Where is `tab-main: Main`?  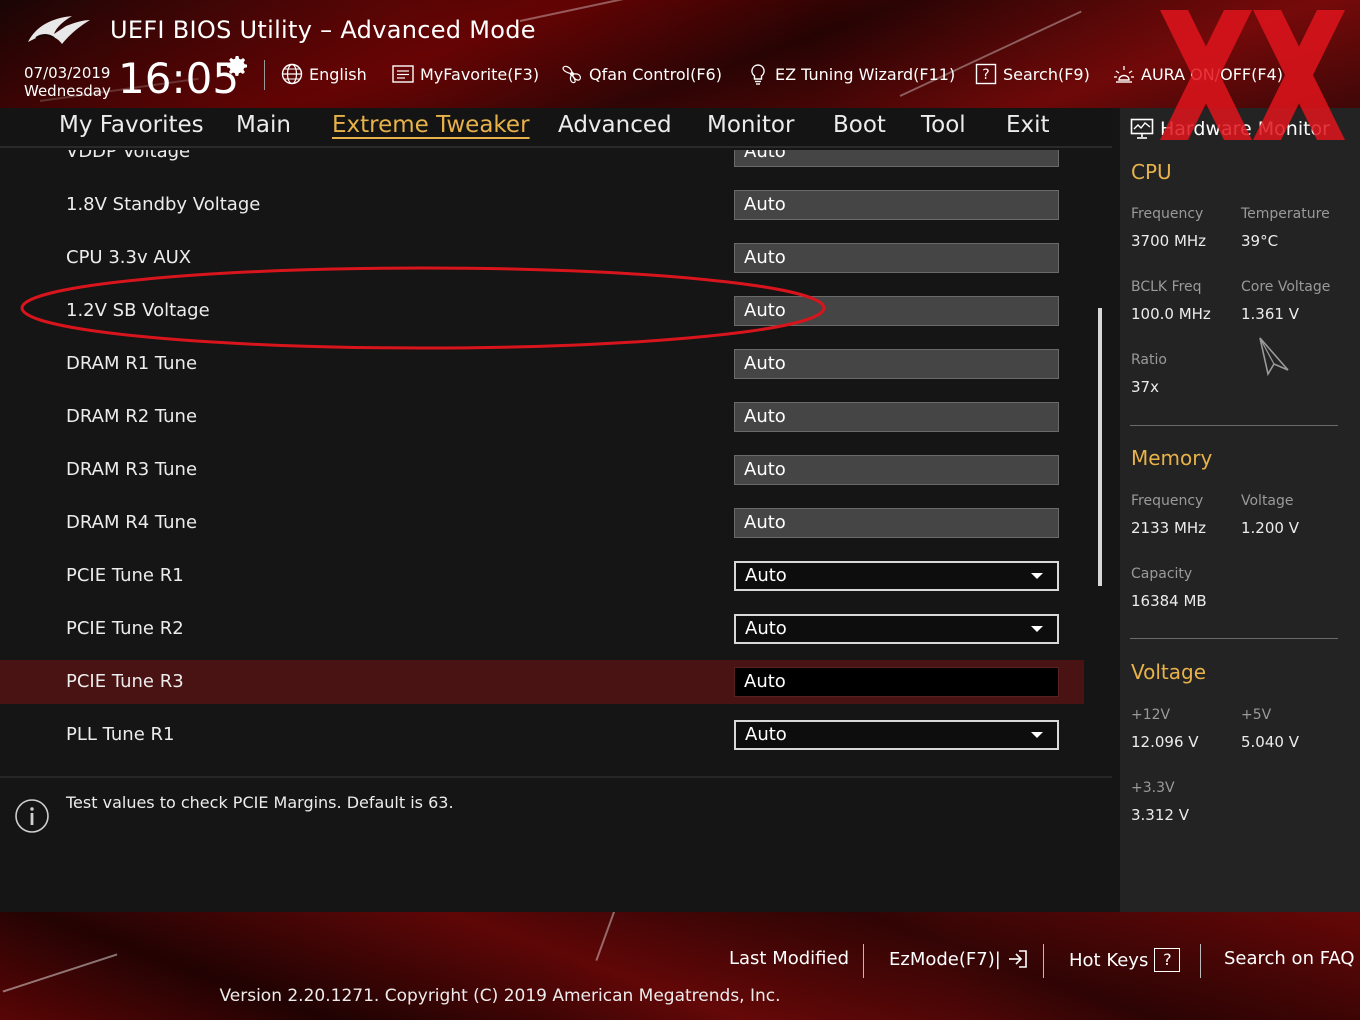
tab-main: Main is located at coordinates (263, 125).